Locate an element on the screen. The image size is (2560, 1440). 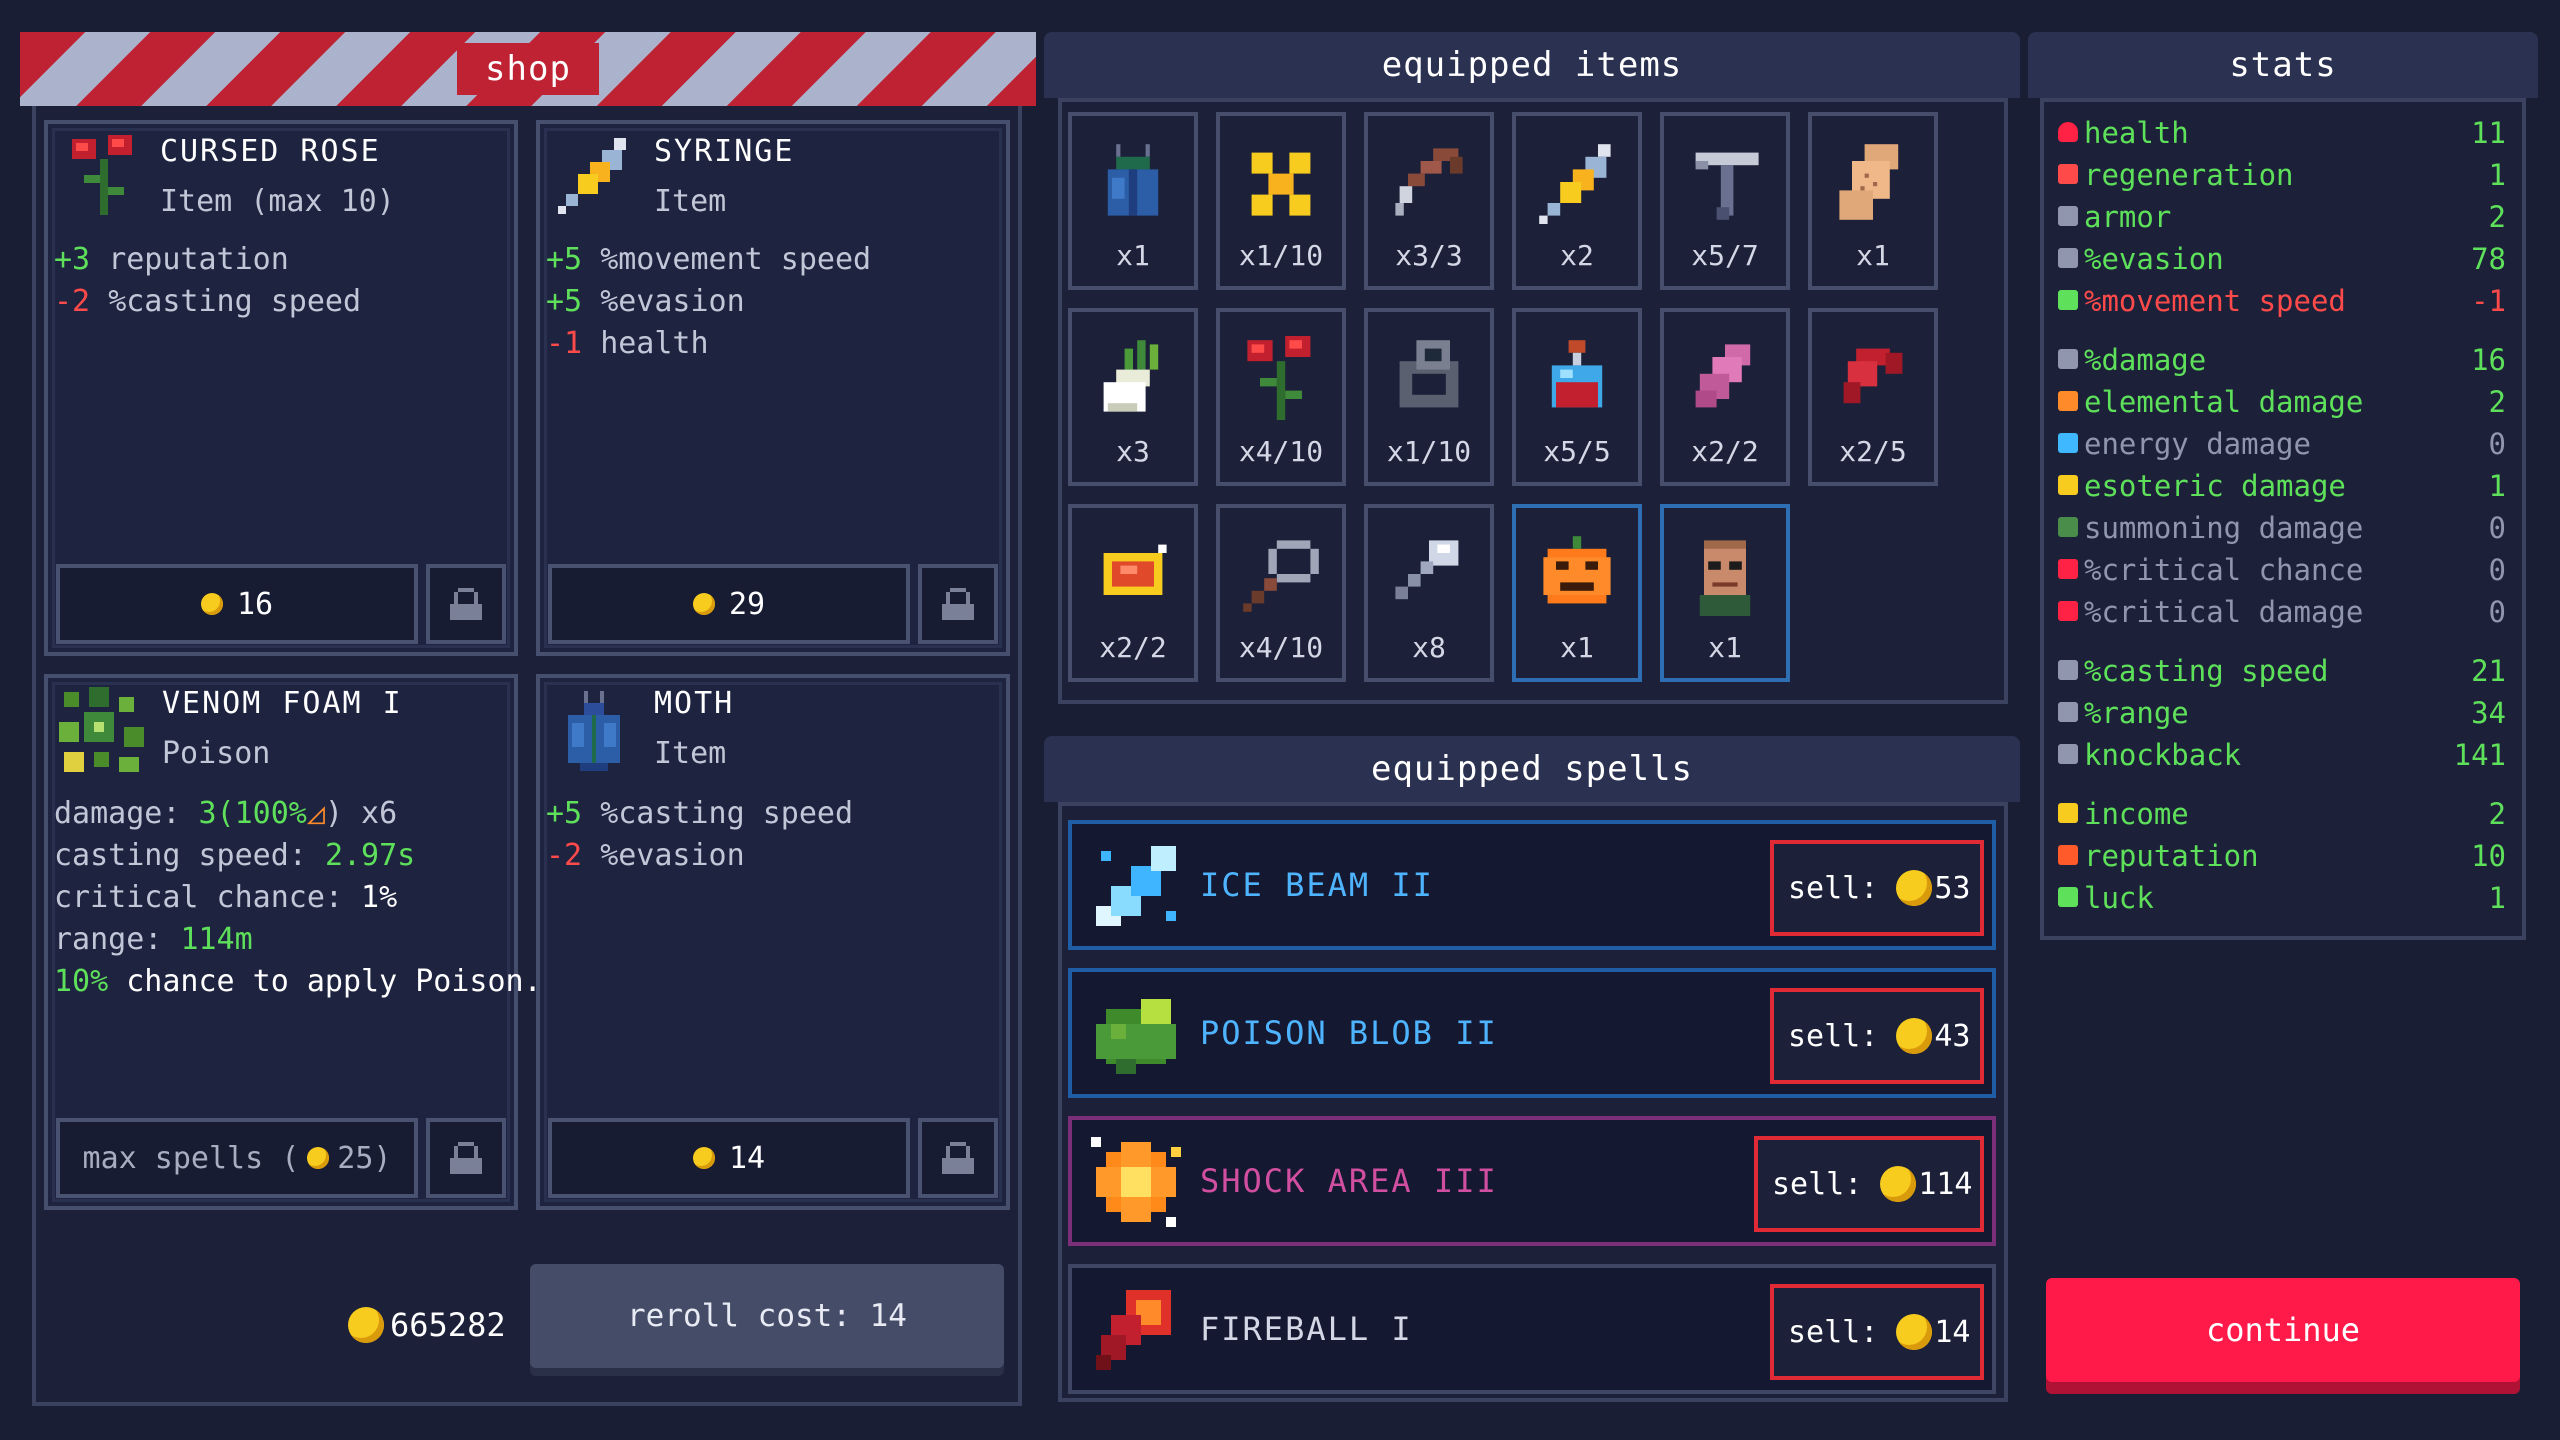
stat-value: 2 is located at coordinates (2497, 402).